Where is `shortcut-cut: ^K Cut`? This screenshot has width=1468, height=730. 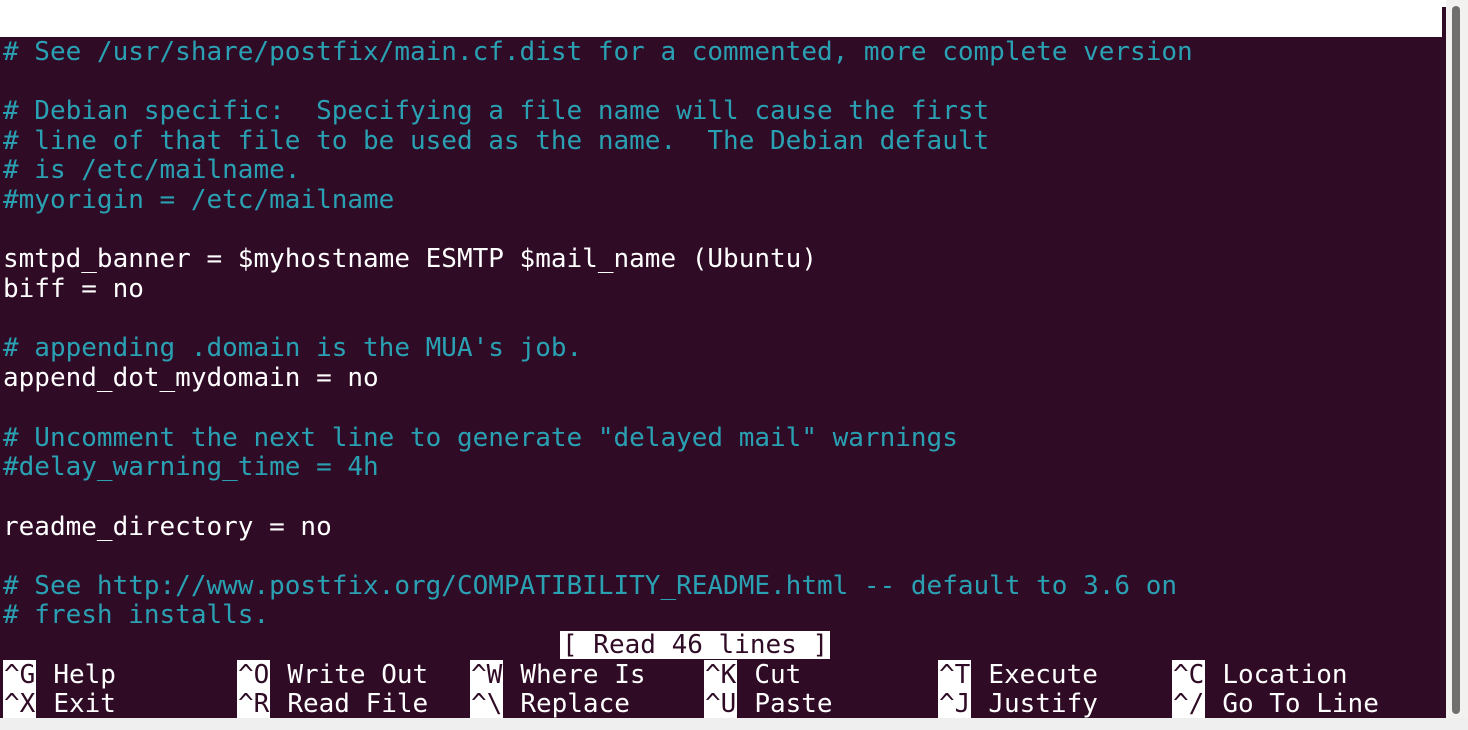 shortcut-cut: ^K Cut is located at coordinates (752, 675).